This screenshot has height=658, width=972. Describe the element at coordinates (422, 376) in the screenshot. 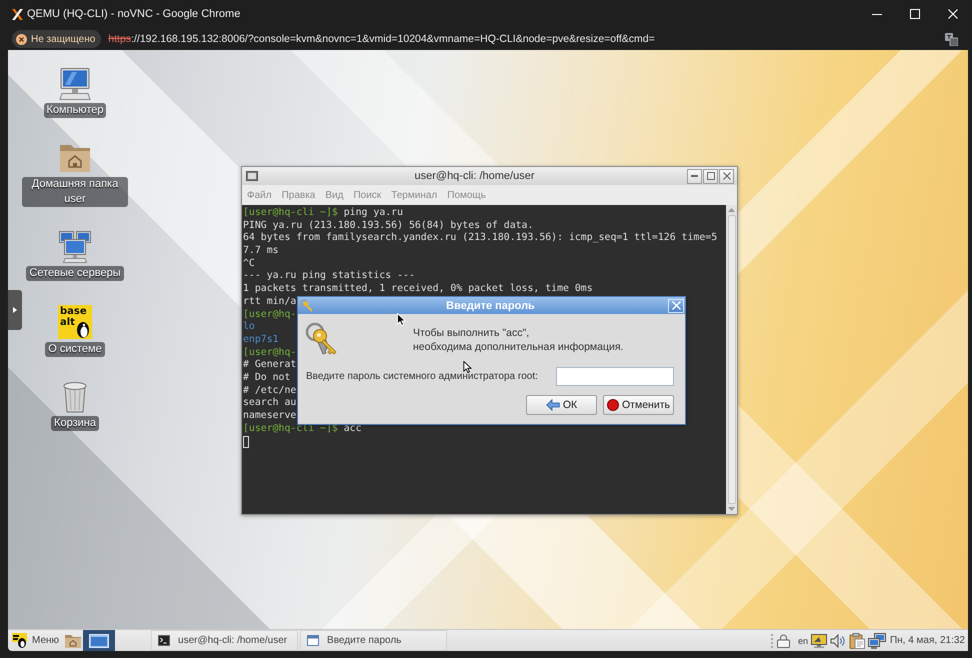

I see `field-label: Введите пароль системного администратора root:` at that location.